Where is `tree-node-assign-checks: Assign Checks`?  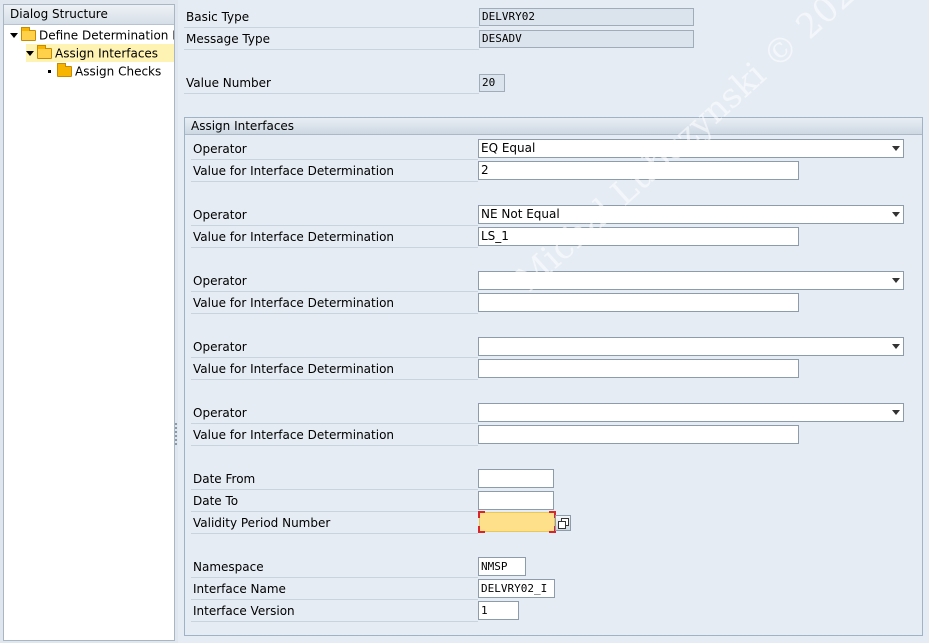 tree-node-assign-checks: Assign Checks is located at coordinates (111, 71).